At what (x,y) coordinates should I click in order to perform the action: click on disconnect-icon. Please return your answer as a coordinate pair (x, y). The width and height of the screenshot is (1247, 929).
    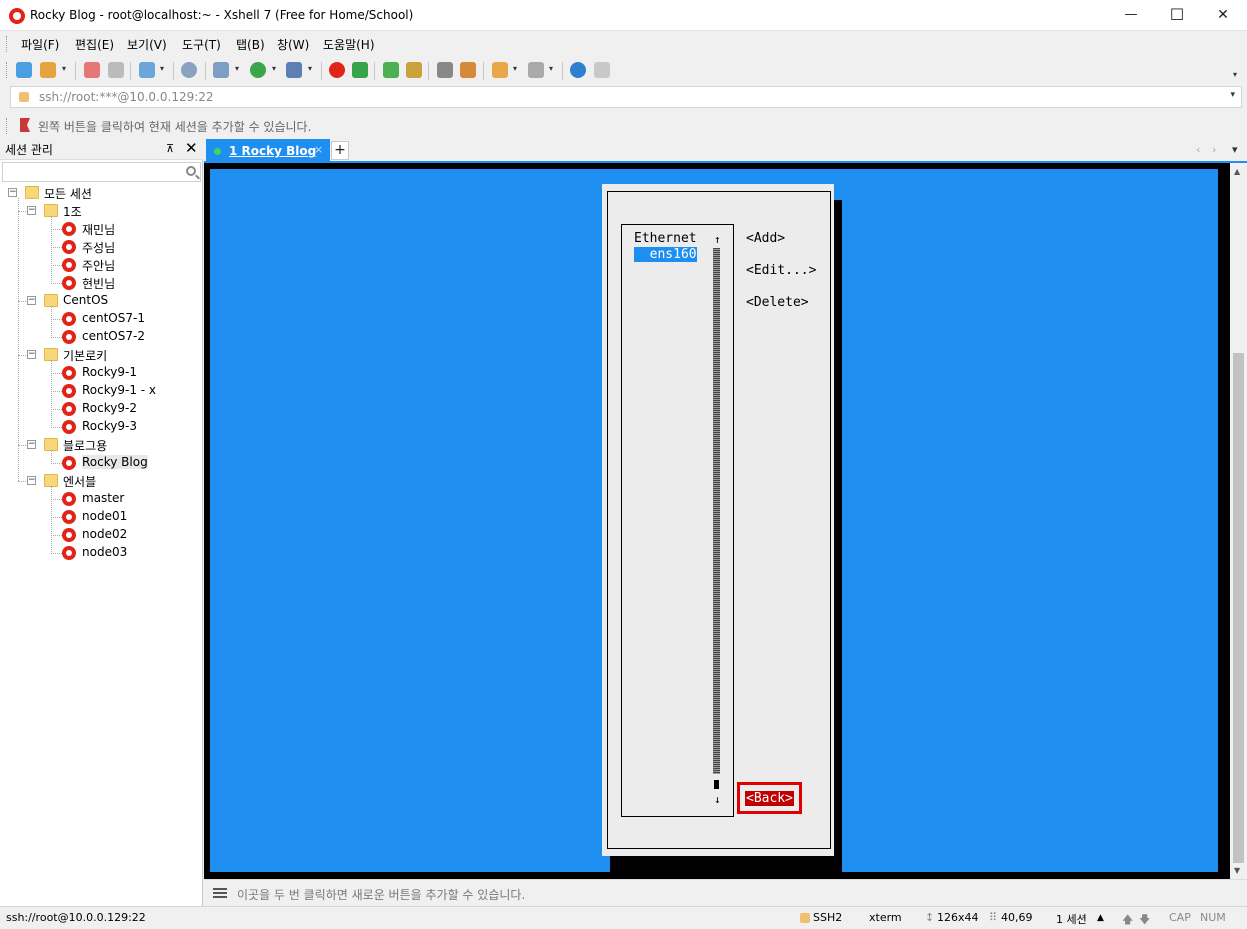
    Looking at the image, I should click on (92, 70).